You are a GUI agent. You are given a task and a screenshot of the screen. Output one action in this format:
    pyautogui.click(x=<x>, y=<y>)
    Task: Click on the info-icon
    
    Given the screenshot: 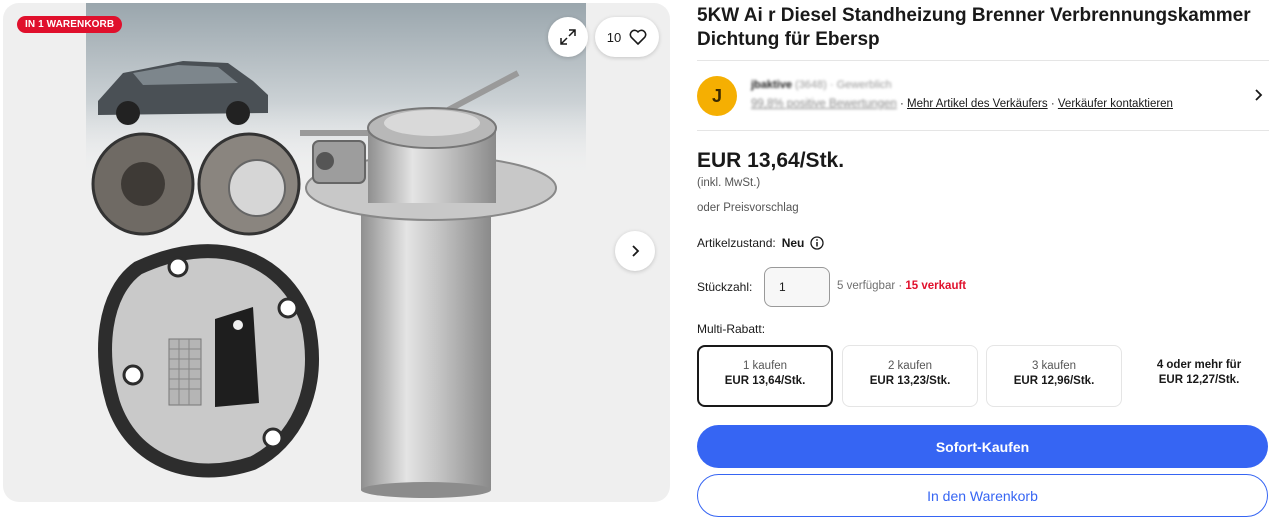 What is the action you would take?
    pyautogui.click(x=817, y=243)
    